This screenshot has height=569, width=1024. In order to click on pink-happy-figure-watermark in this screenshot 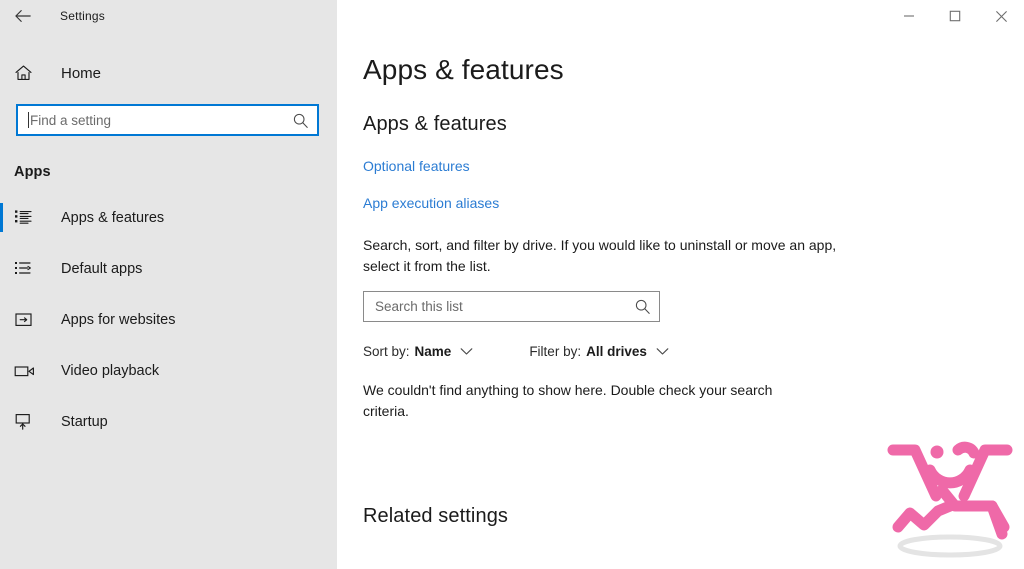, I will do `click(950, 501)`.